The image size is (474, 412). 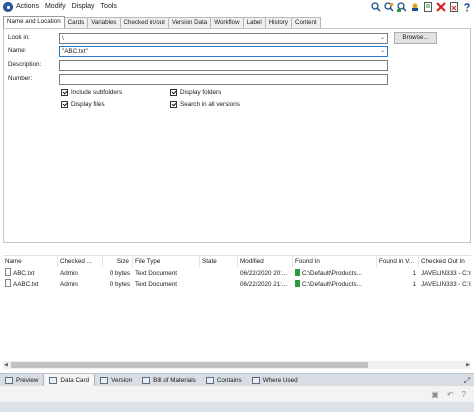 I want to click on tab-contains: Contains, so click(x=224, y=380).